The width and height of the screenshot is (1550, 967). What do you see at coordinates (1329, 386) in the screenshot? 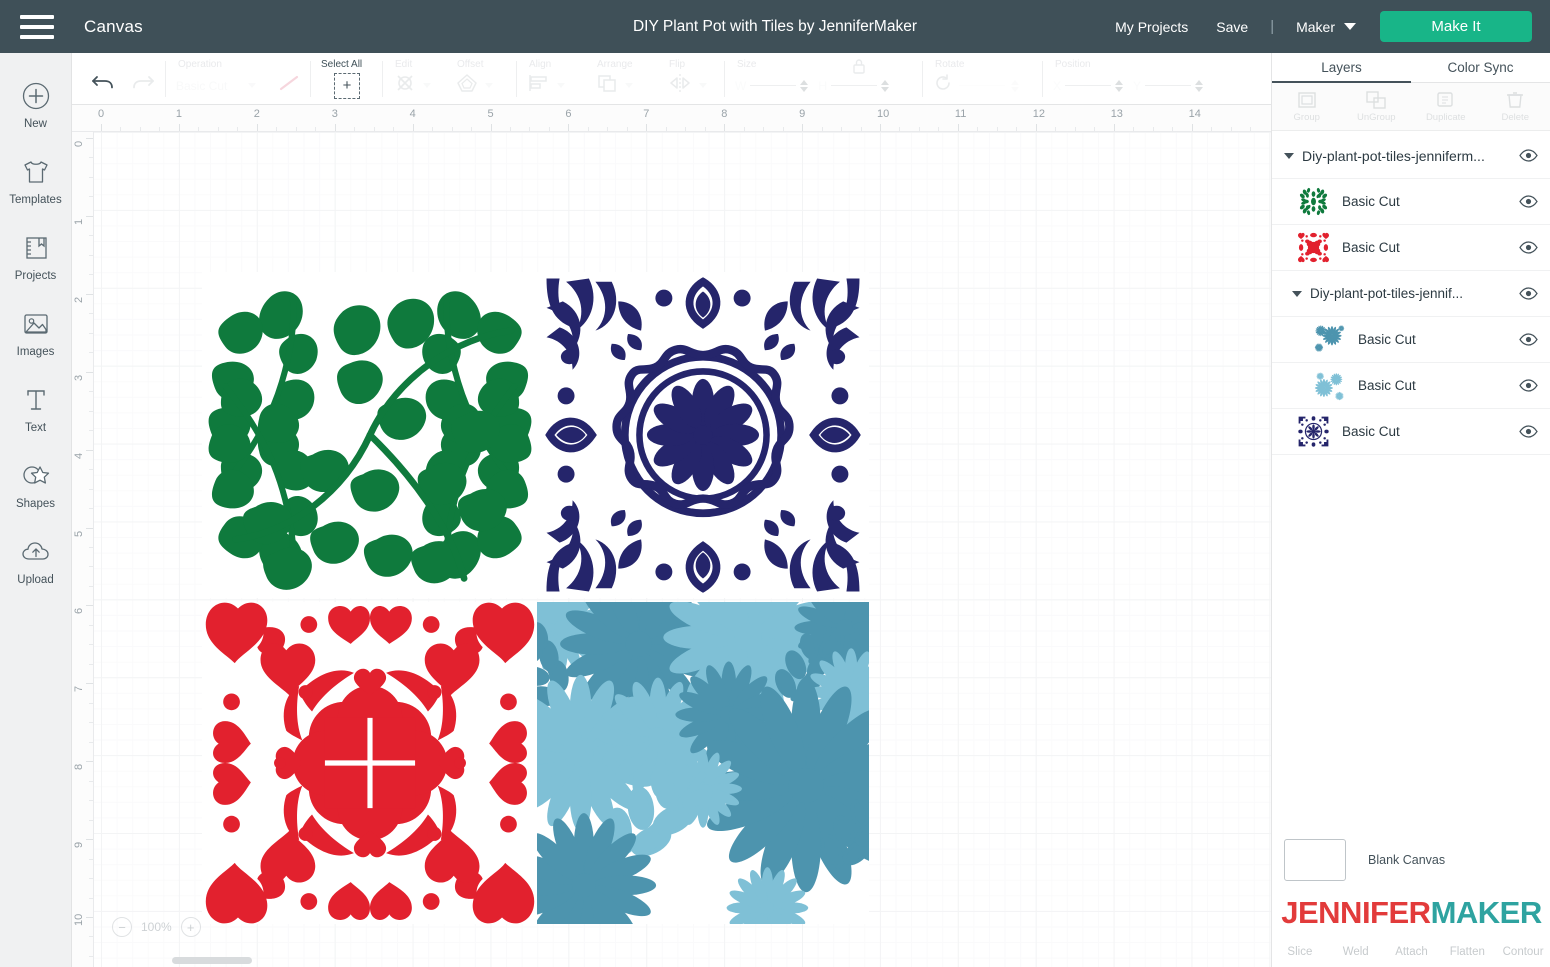
I see `blue-daisy-b-thumb` at bounding box center [1329, 386].